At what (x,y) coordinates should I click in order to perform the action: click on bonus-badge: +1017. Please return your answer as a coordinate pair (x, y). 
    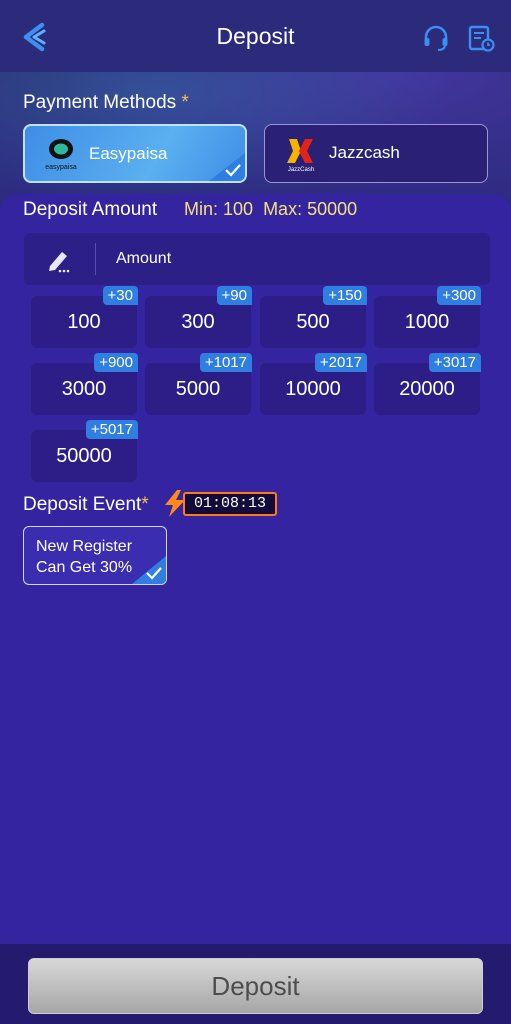
    Looking at the image, I should click on (225, 362).